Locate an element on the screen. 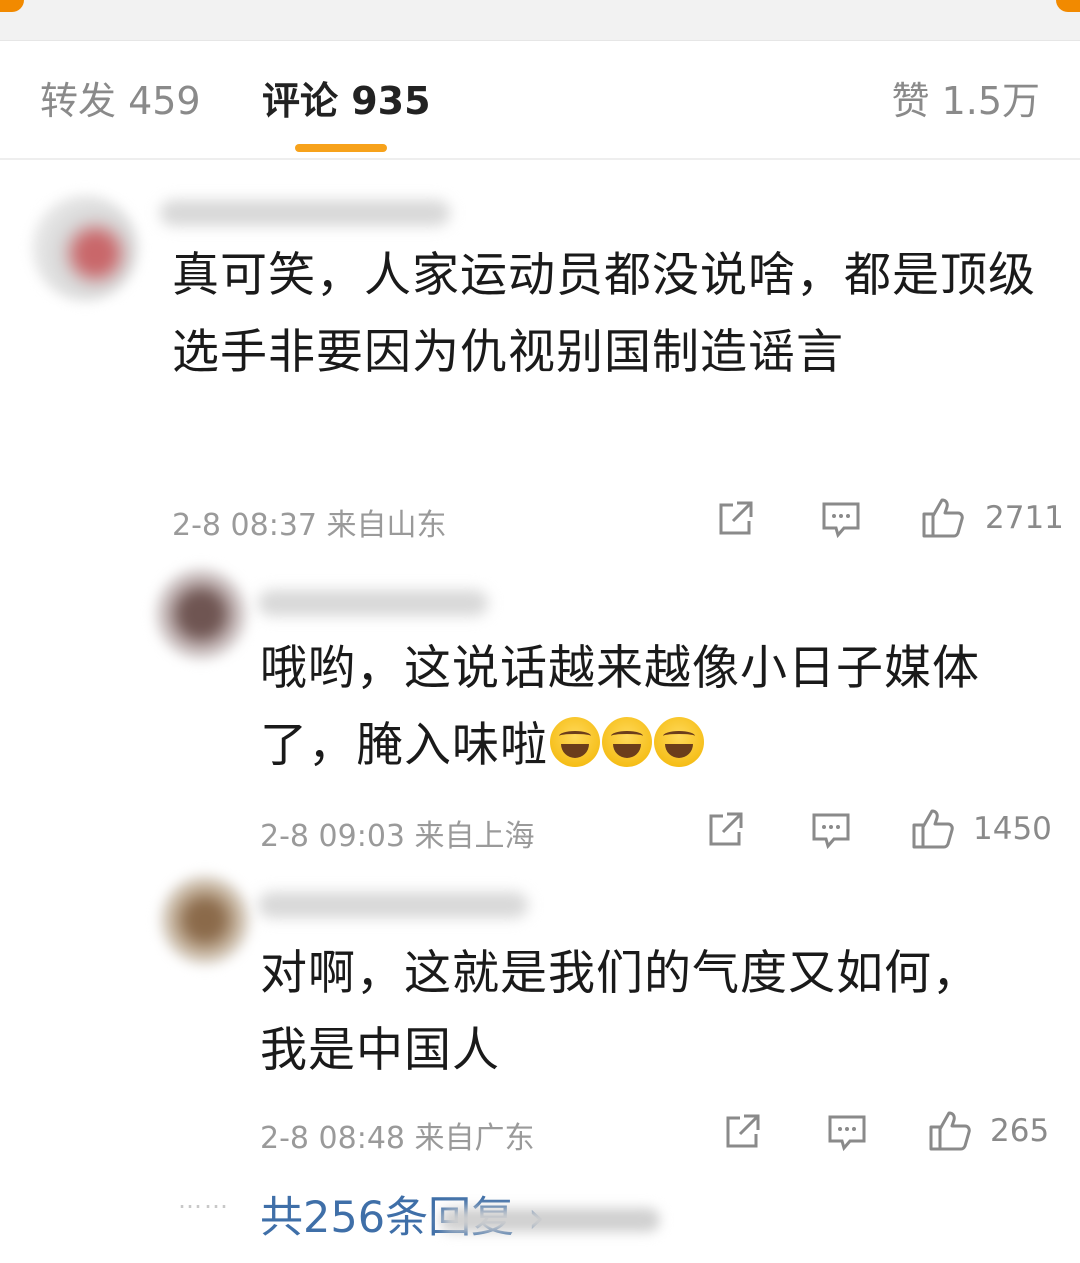 The image size is (1080, 1263). like-count: 265 is located at coordinates (1020, 1131).